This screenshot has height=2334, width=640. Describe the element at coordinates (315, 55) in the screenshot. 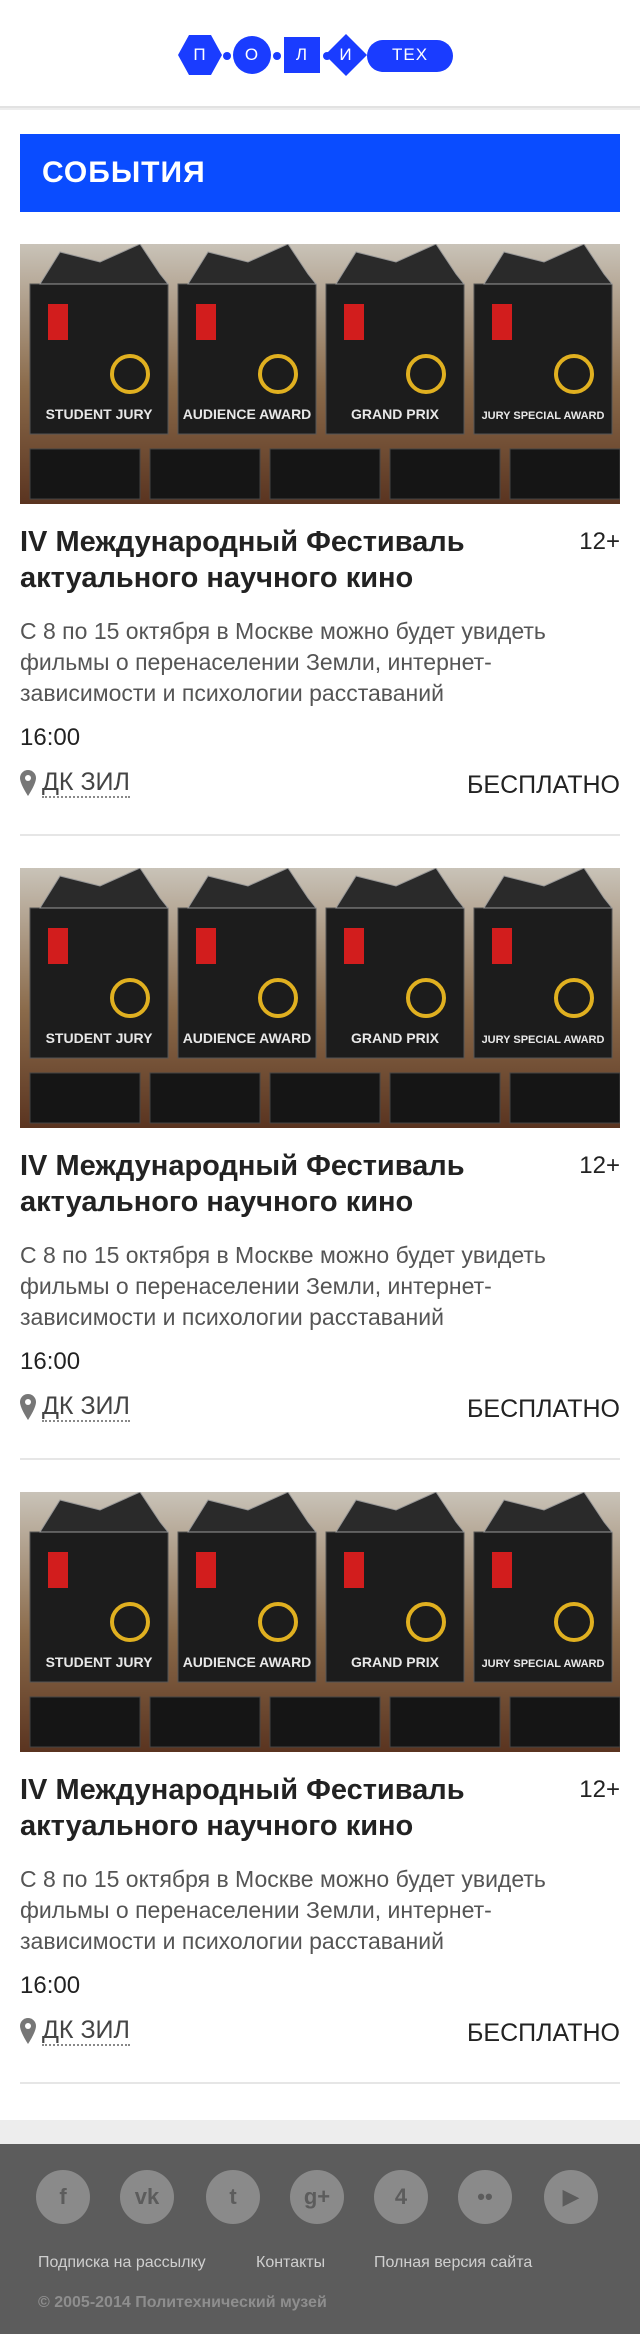

I see `politech-logo: П О Л И ТЕХ` at that location.